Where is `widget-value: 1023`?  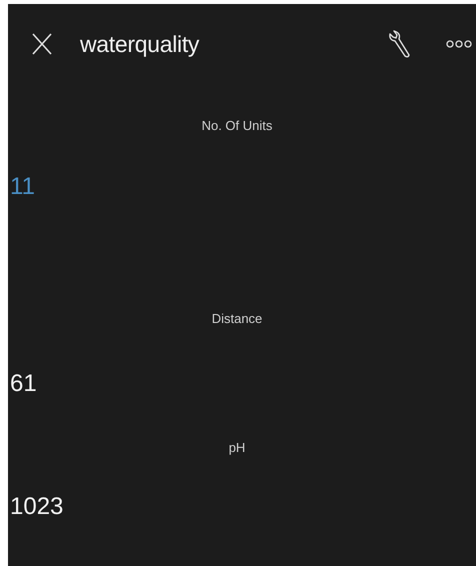 widget-value: 1023 is located at coordinates (37, 507).